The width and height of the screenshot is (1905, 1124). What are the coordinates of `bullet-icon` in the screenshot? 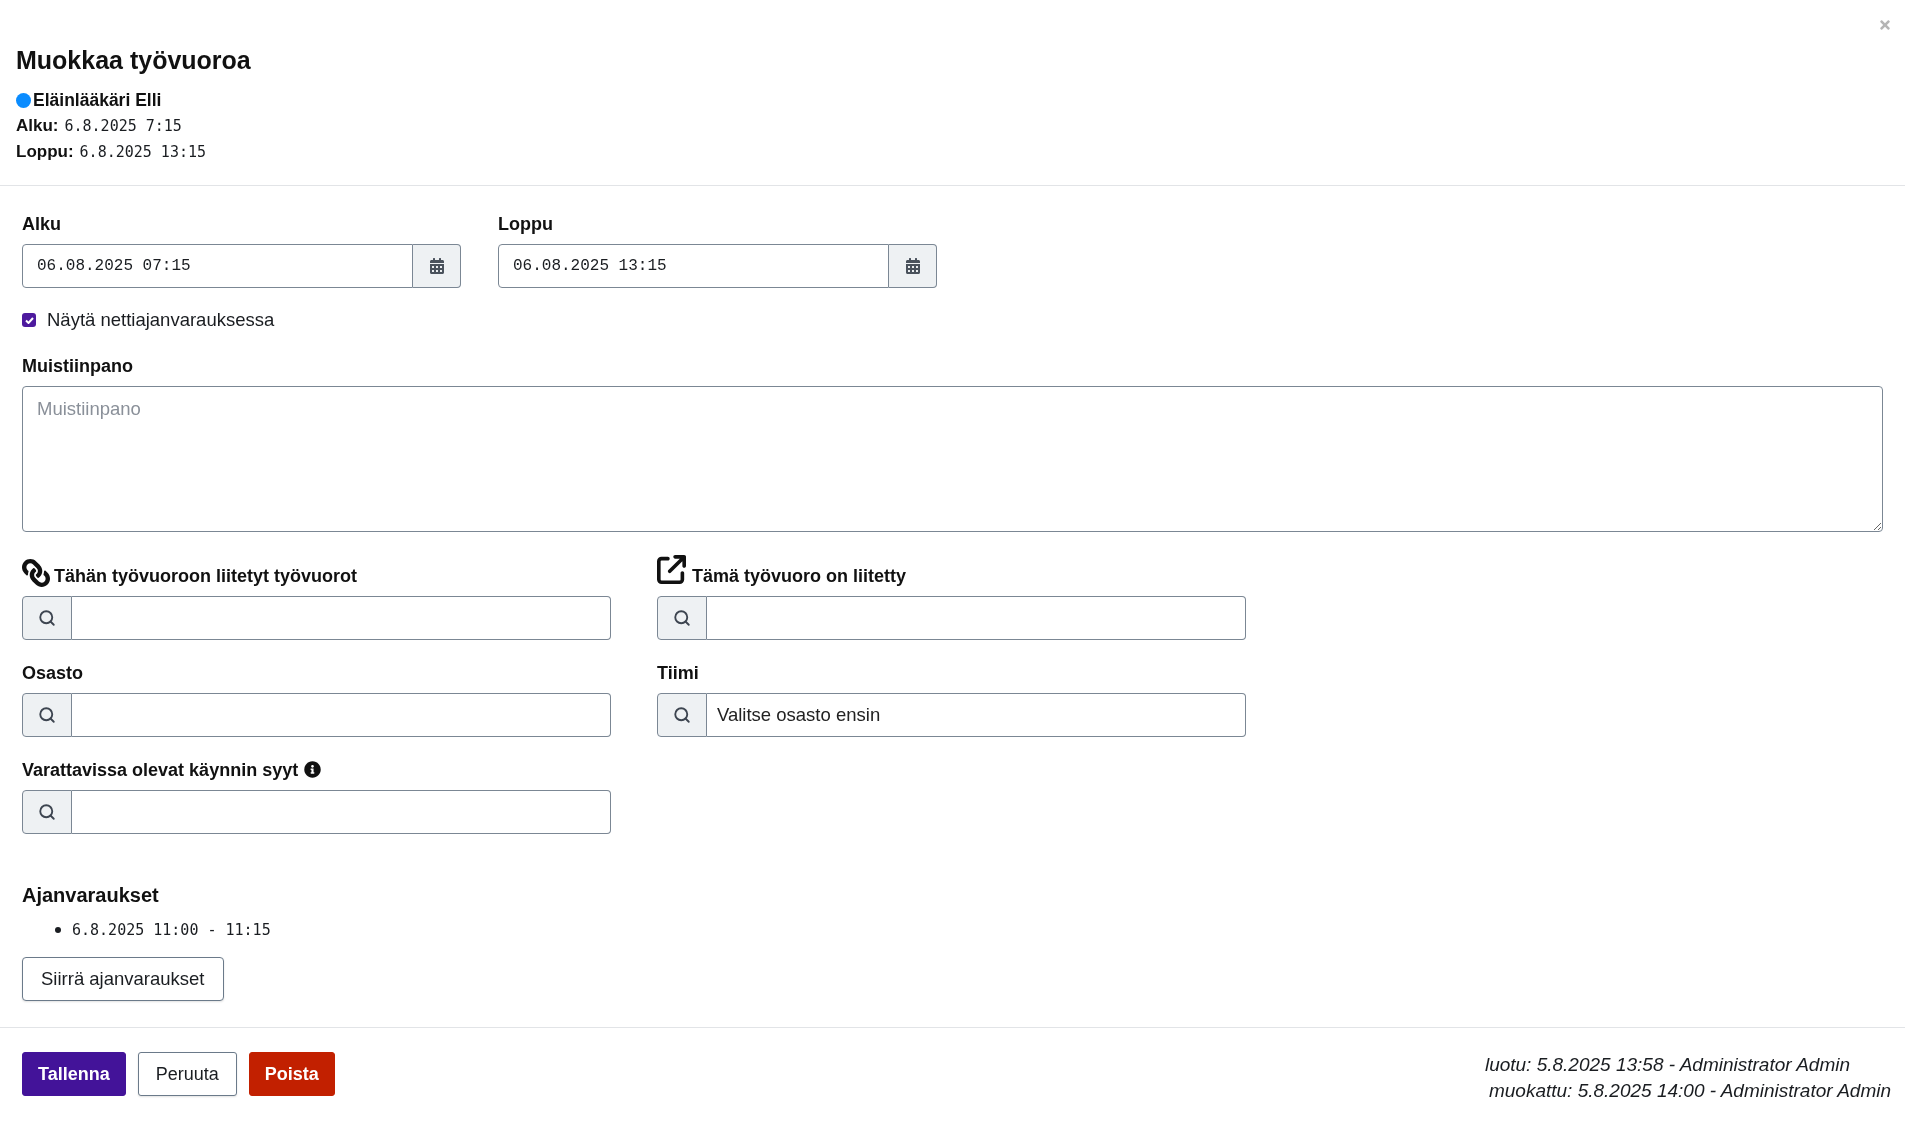 It's located at (58, 930).